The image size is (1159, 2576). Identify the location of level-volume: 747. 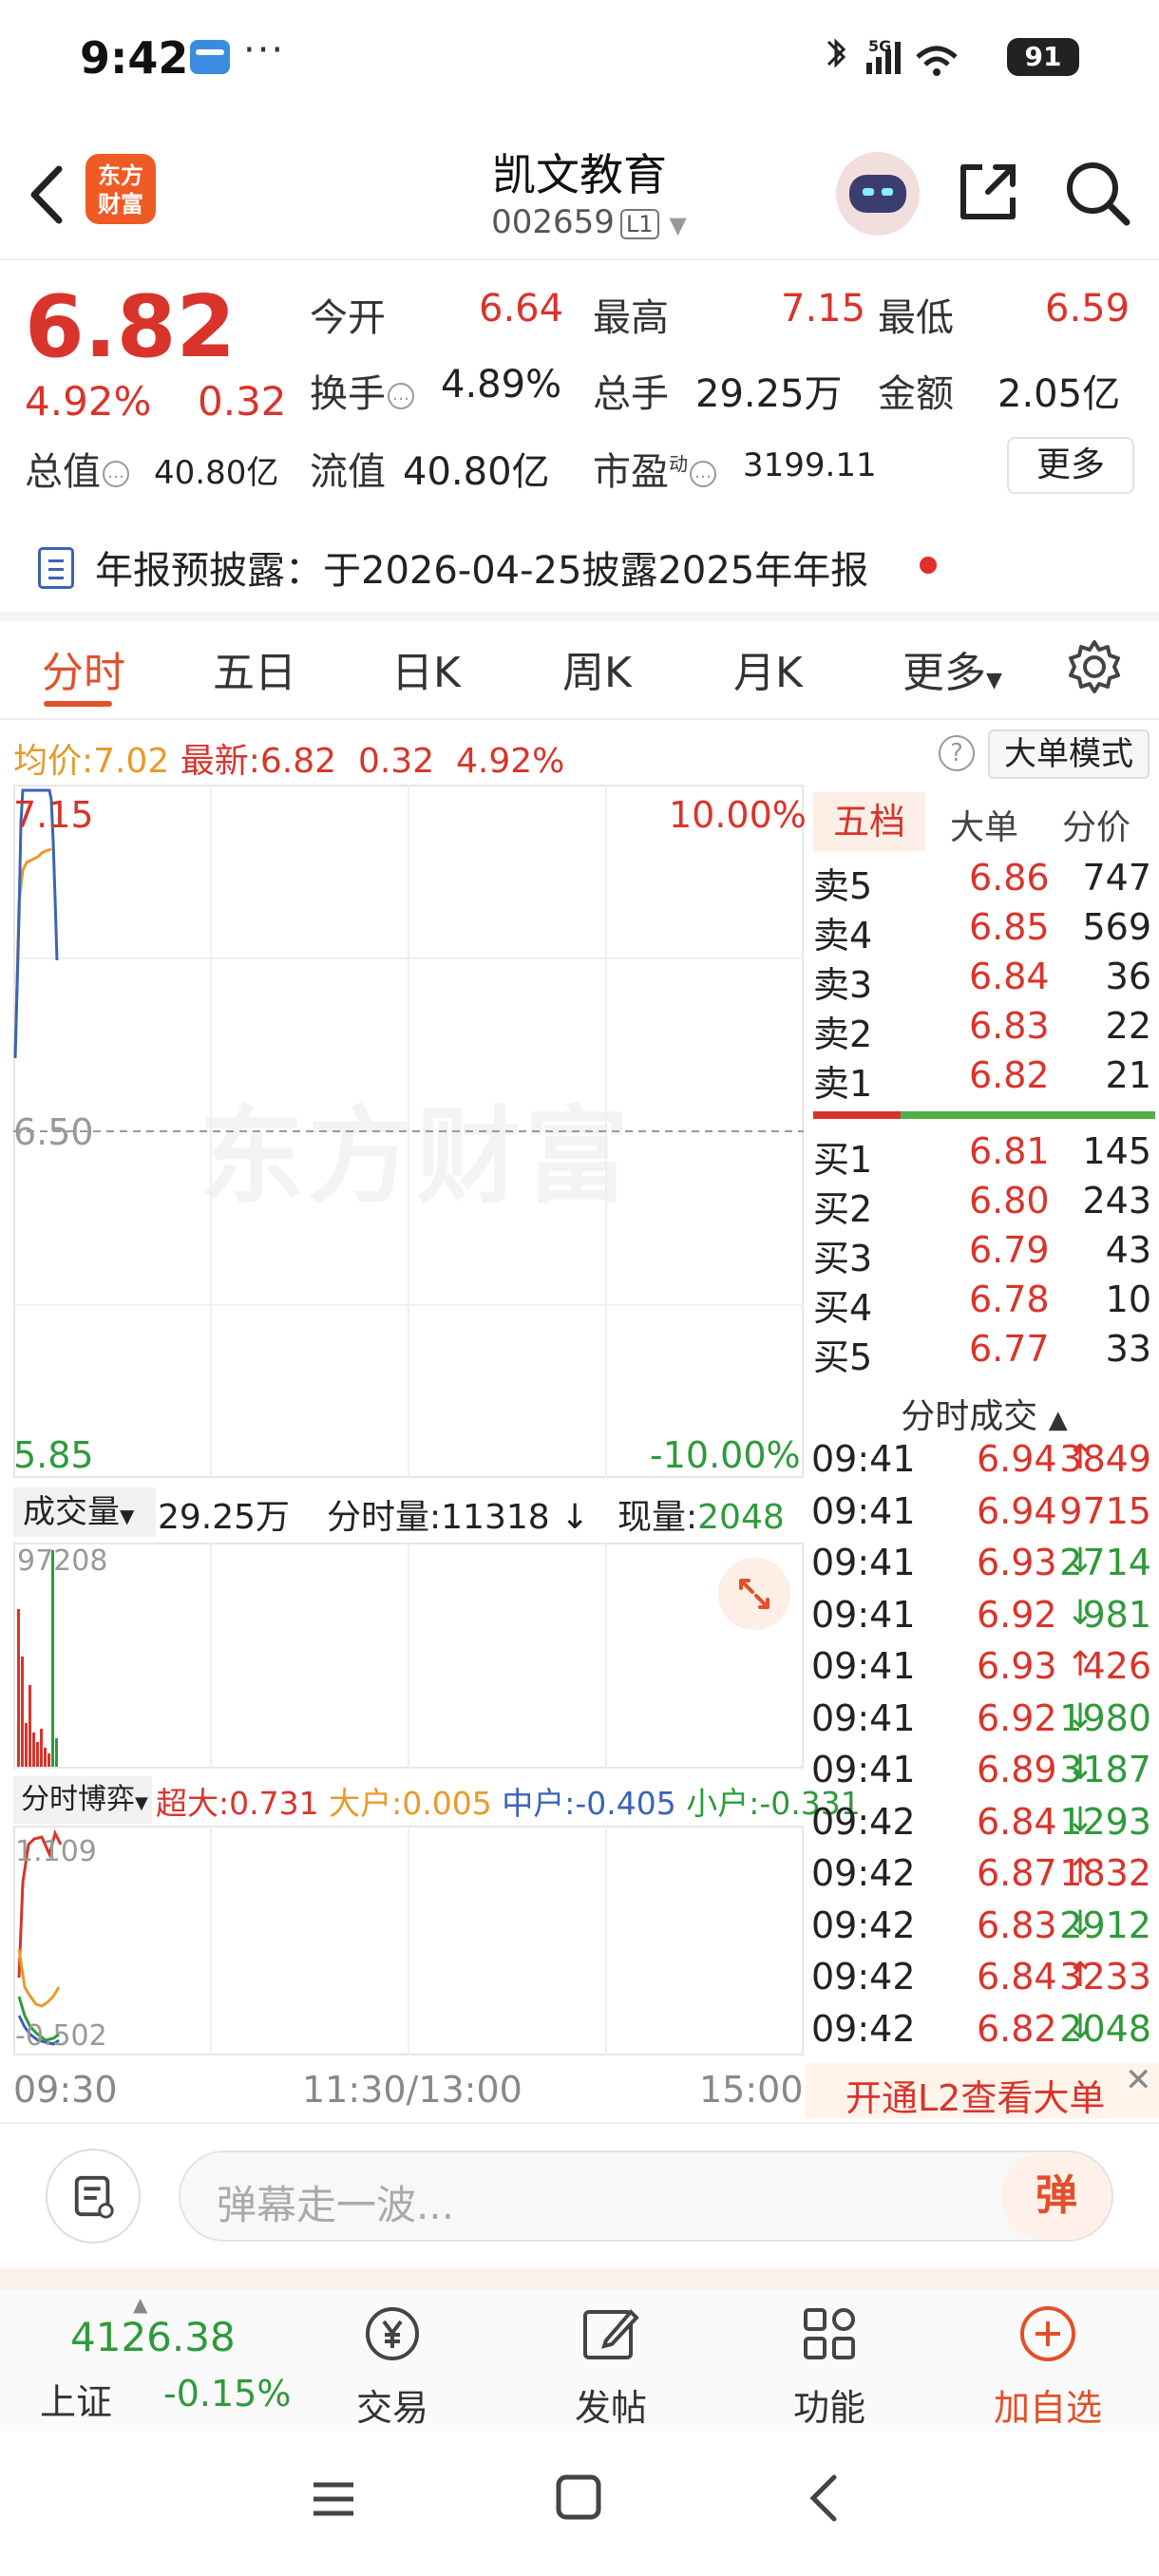
(1116, 878).